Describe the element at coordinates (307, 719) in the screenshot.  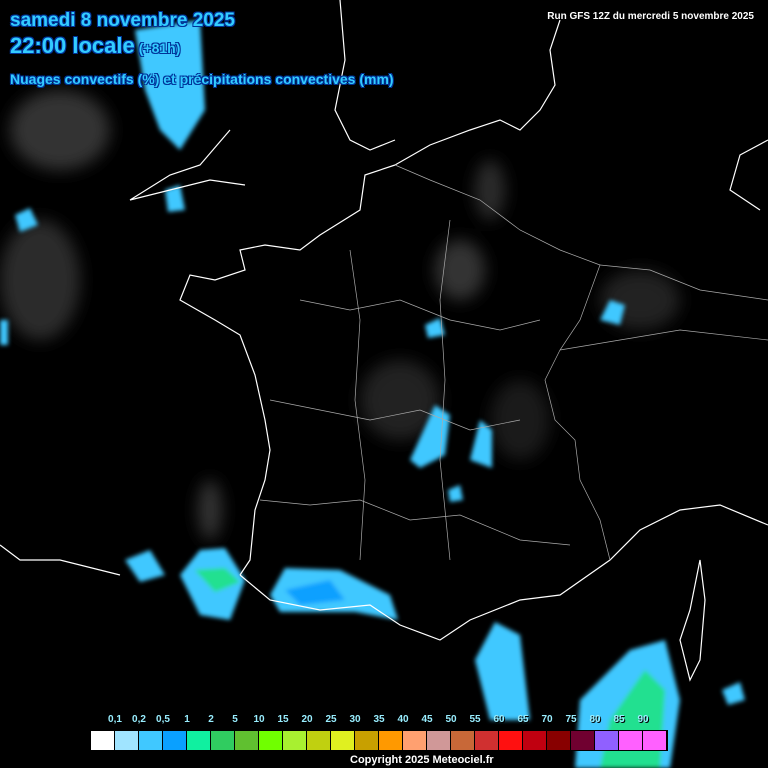
I see `legend-label: 20` at that location.